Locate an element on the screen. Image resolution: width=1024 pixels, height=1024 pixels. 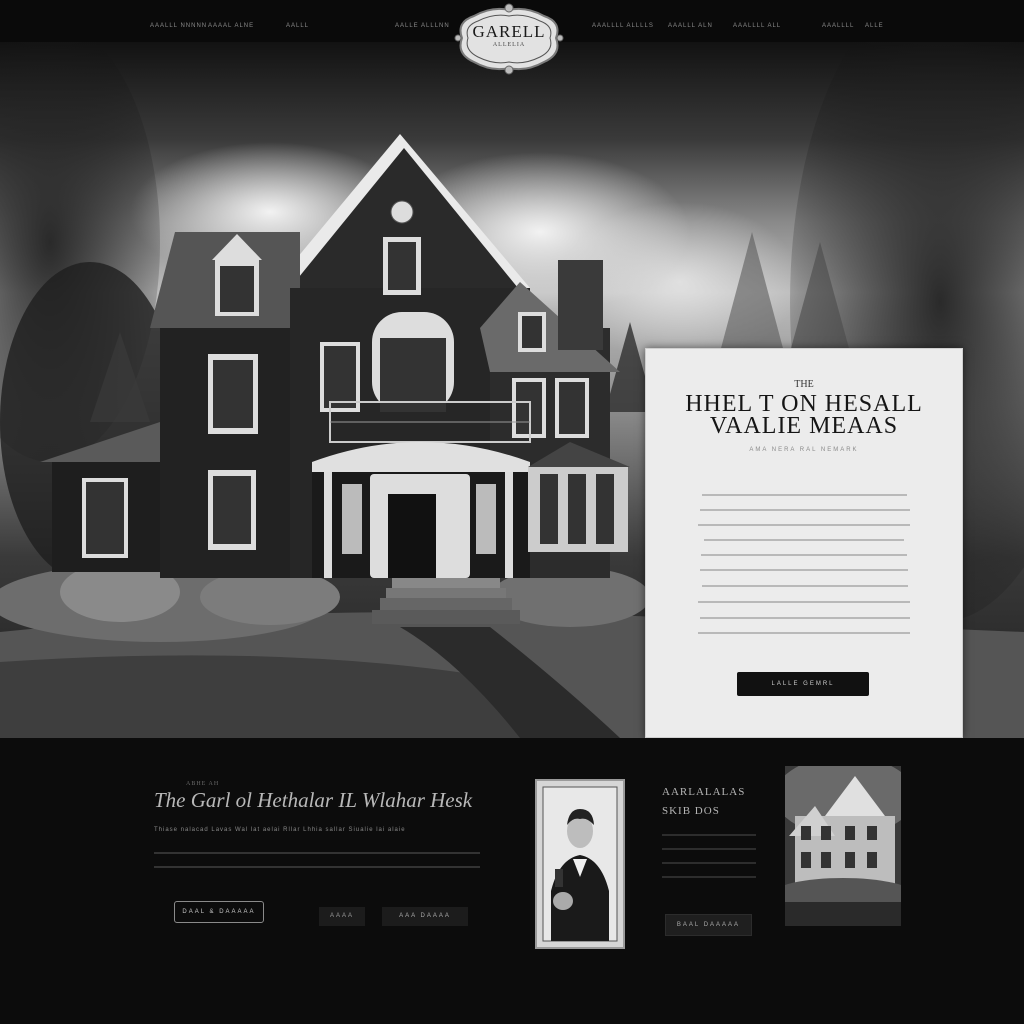
aside-button: BAAL DAAAAA is located at coordinates (708, 925).